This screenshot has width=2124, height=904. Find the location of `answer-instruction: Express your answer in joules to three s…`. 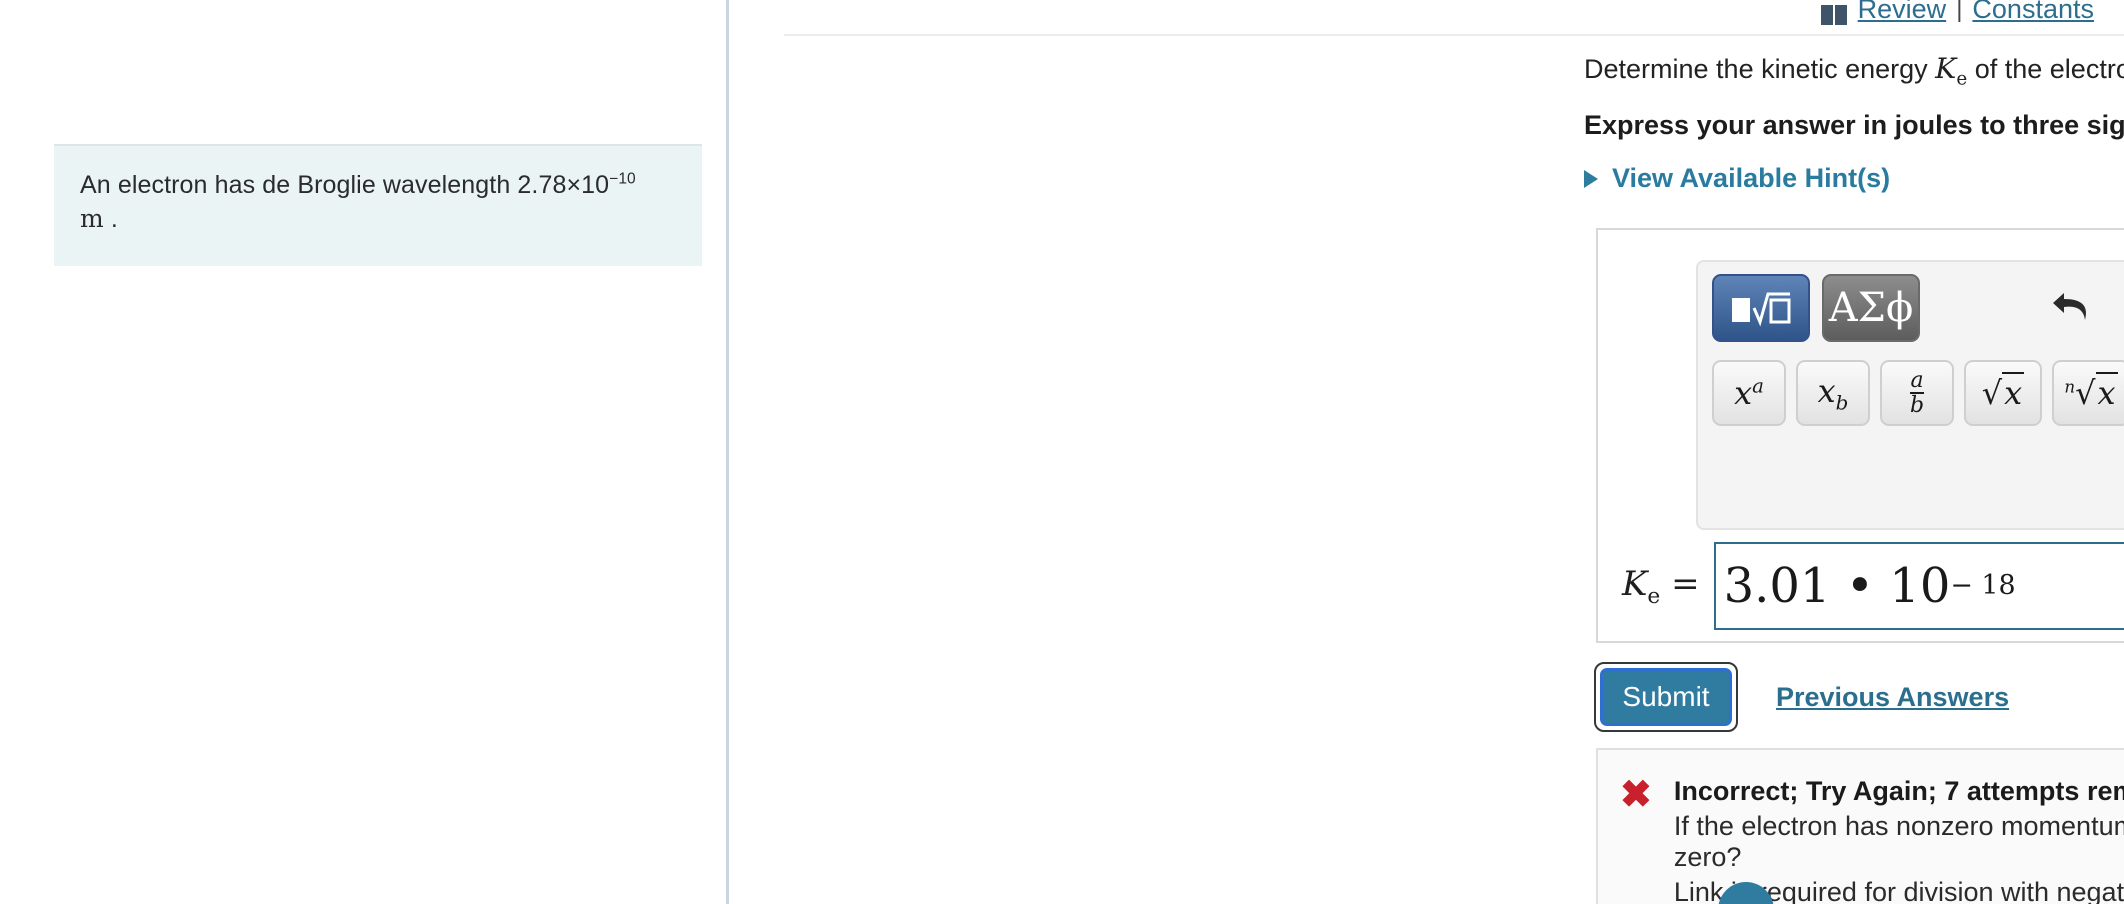

answer-instruction: Express your answer in joules to three s… is located at coordinates (1854, 125).